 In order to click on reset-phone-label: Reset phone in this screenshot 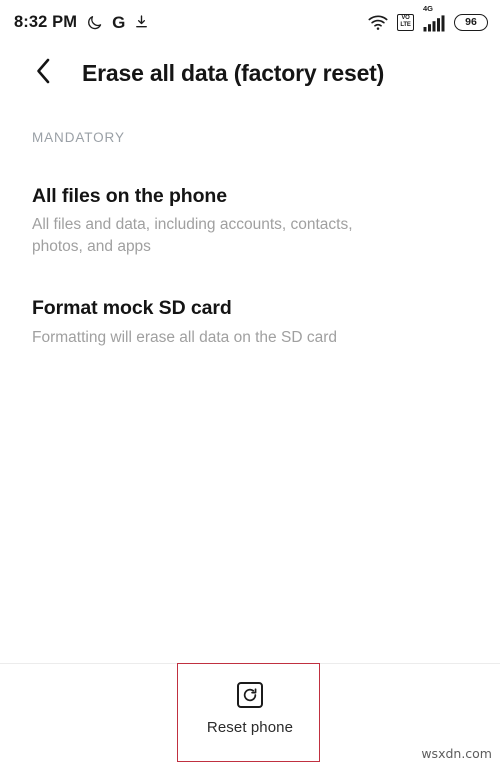, I will do `click(250, 727)`.